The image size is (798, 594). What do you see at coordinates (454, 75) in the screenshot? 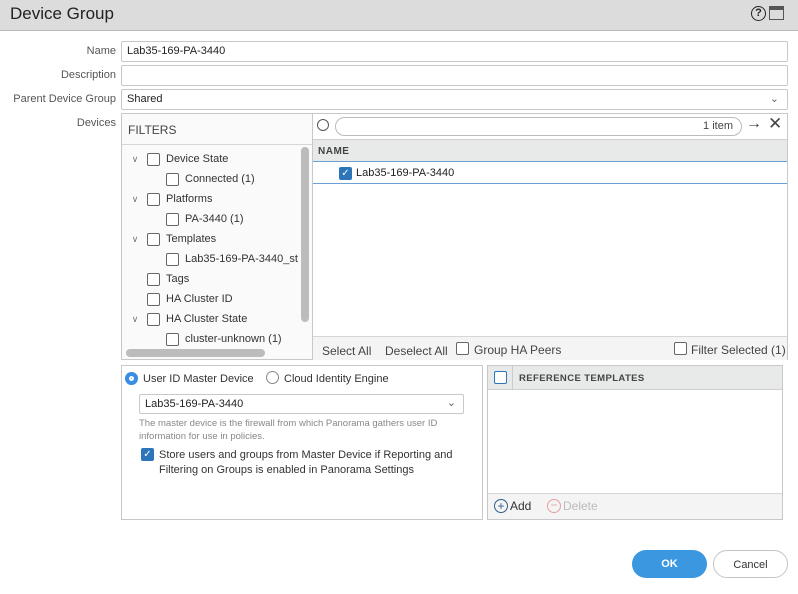
I see `description-input` at bounding box center [454, 75].